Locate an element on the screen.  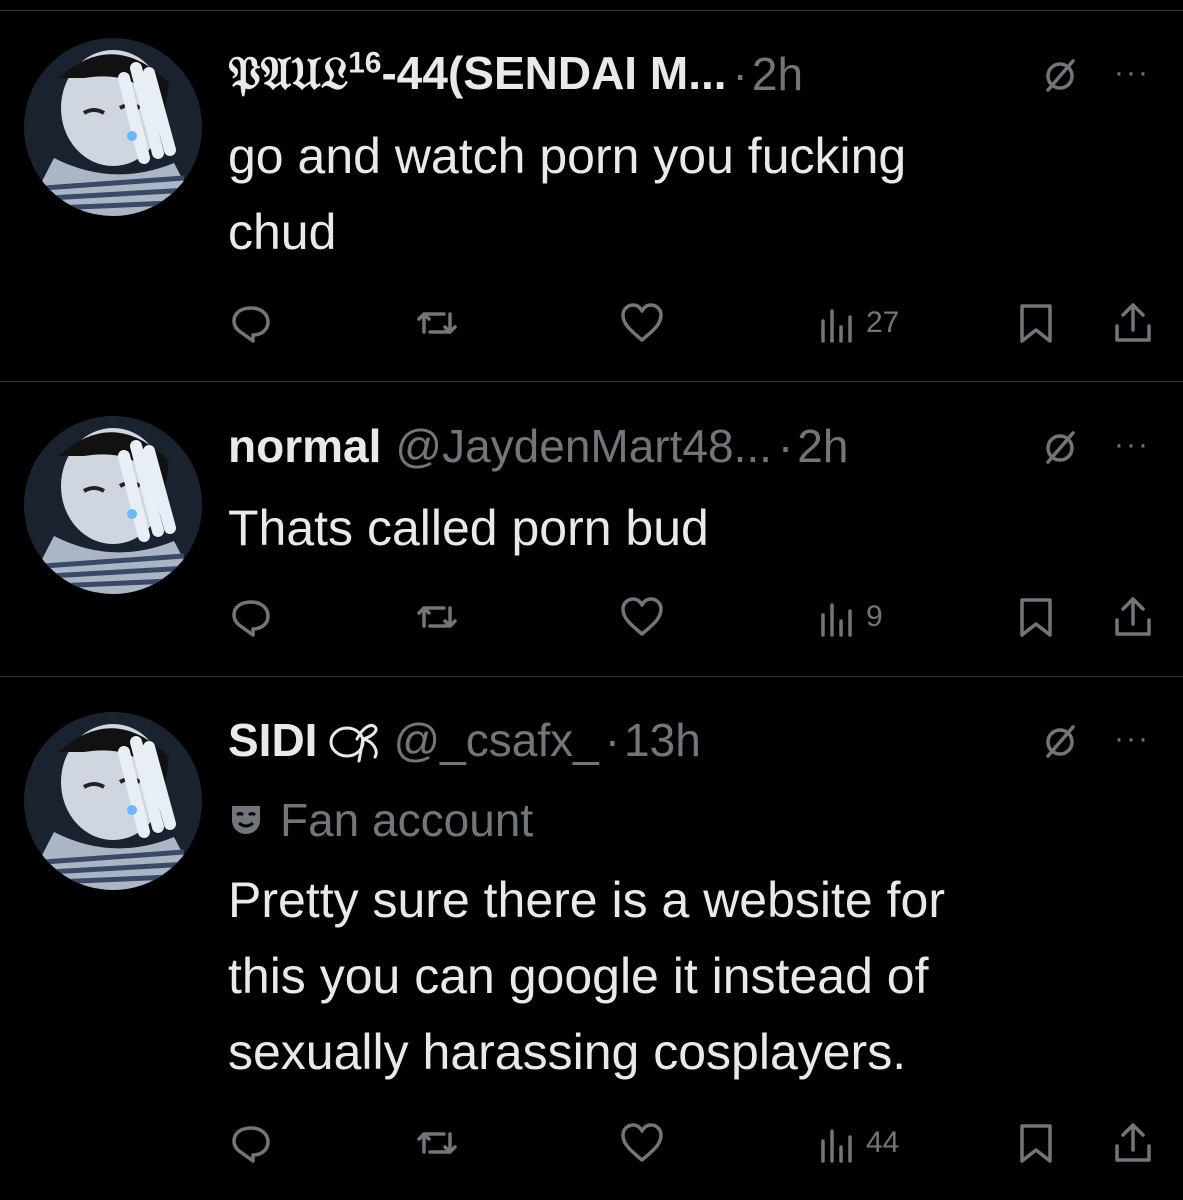
views-button: 9 is located at coordinates (851, 617).